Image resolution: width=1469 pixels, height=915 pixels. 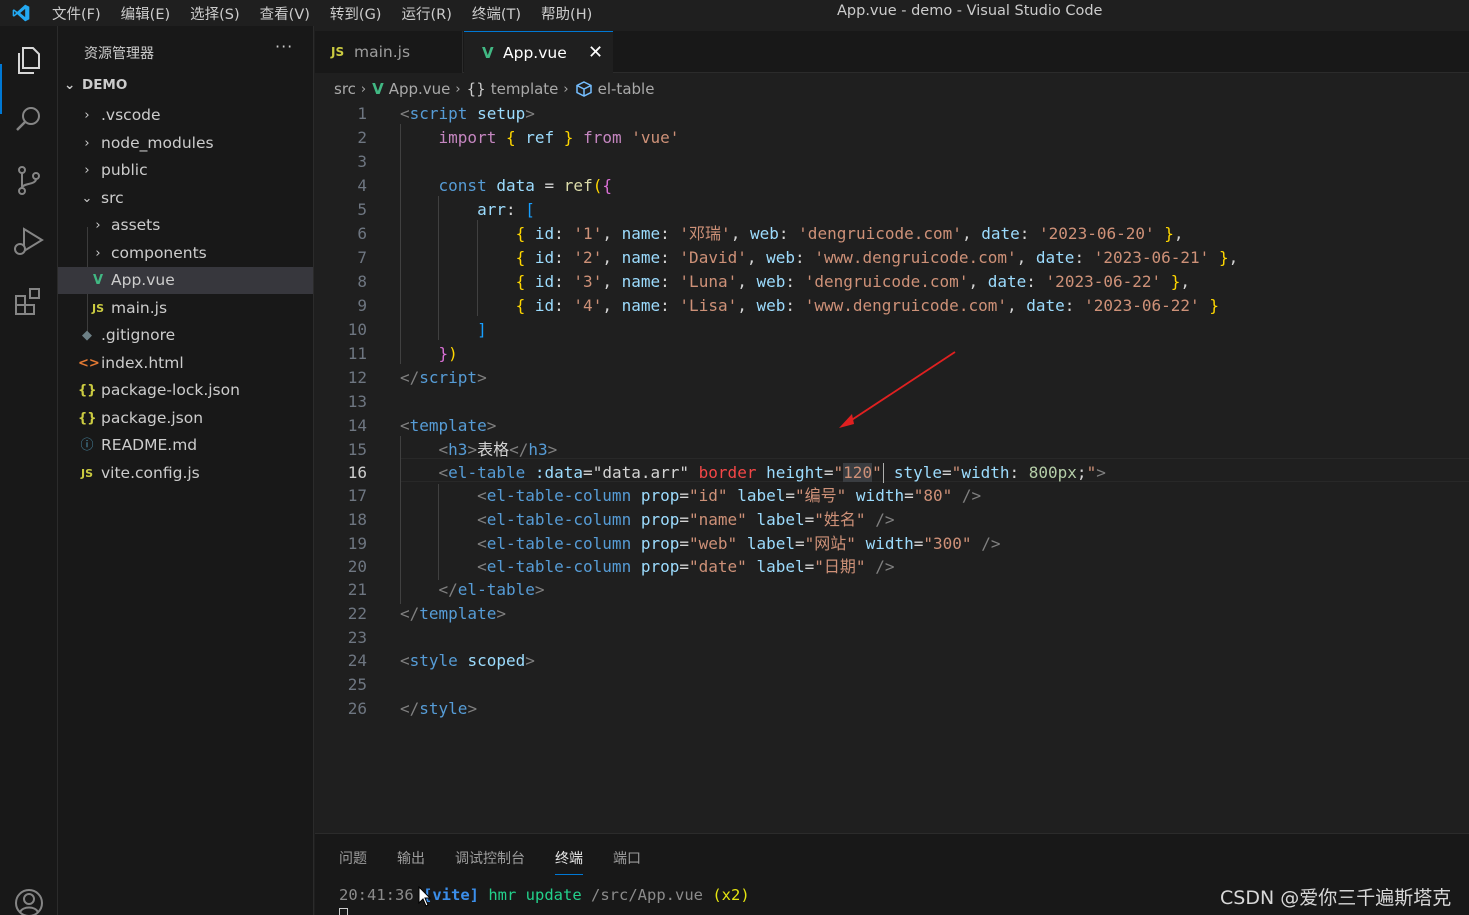 I want to click on tree-item-package-json: {} package.json, so click(x=185, y=418).